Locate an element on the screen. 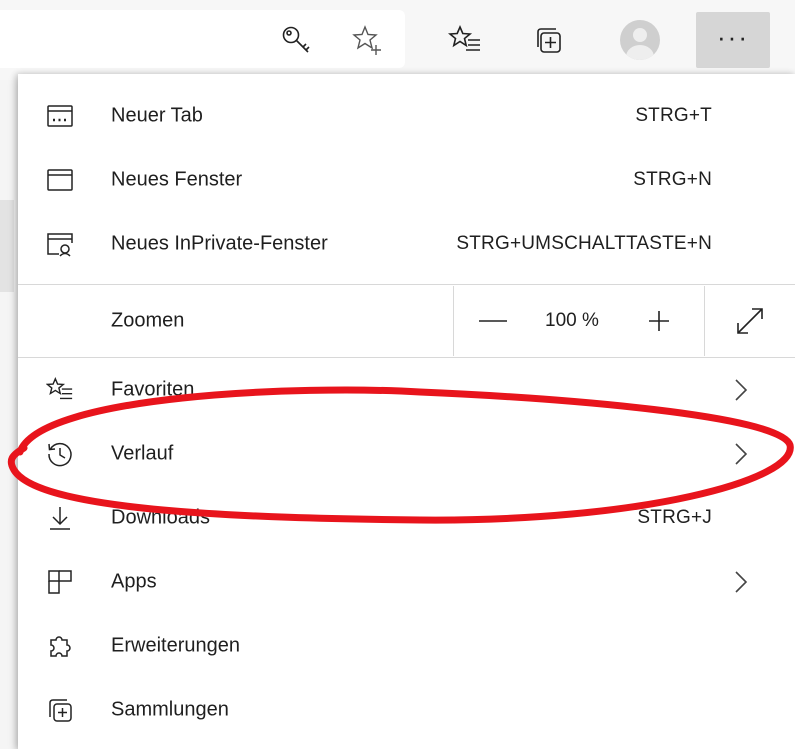  menu-item-favorites: Favoriten is located at coordinates (406, 390).